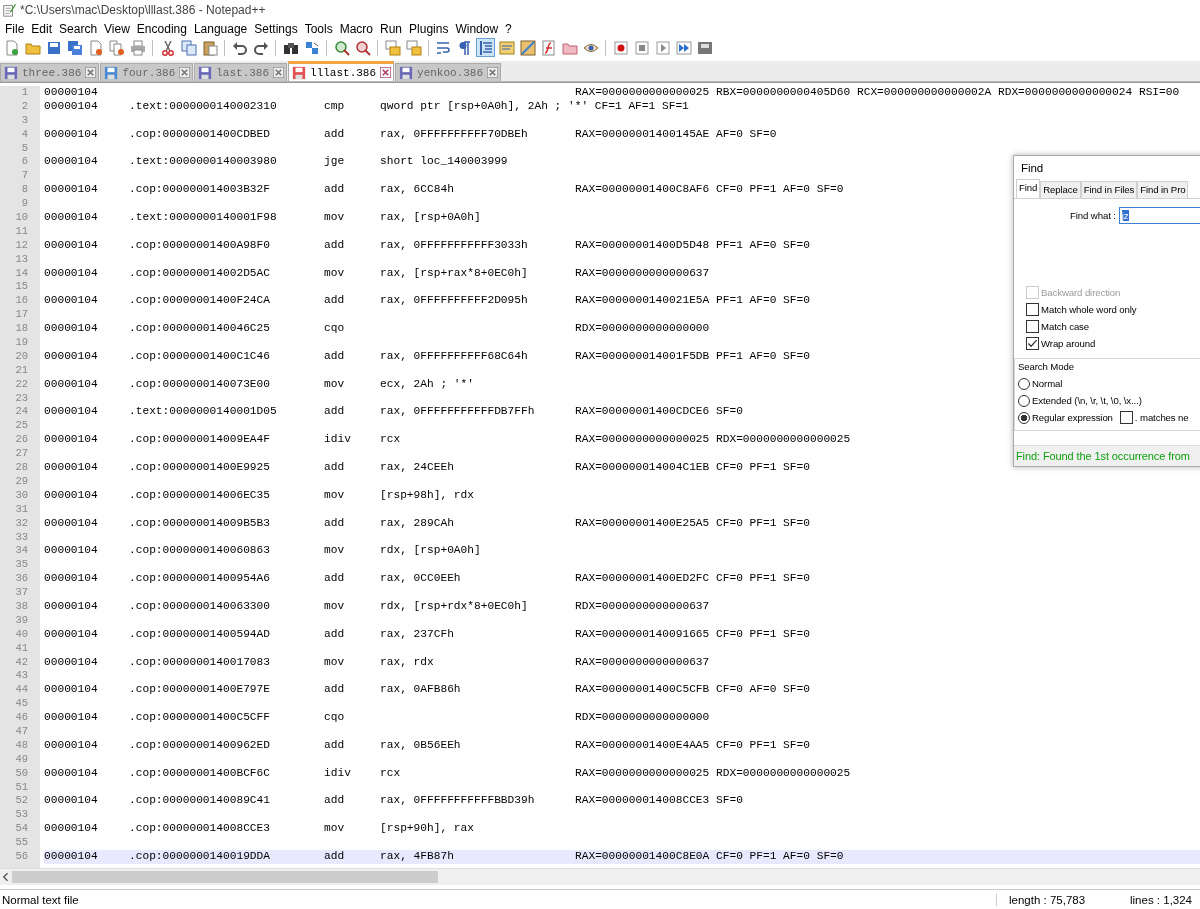  What do you see at coordinates (21, 606) in the screenshot?
I see `line-number: 38` at bounding box center [21, 606].